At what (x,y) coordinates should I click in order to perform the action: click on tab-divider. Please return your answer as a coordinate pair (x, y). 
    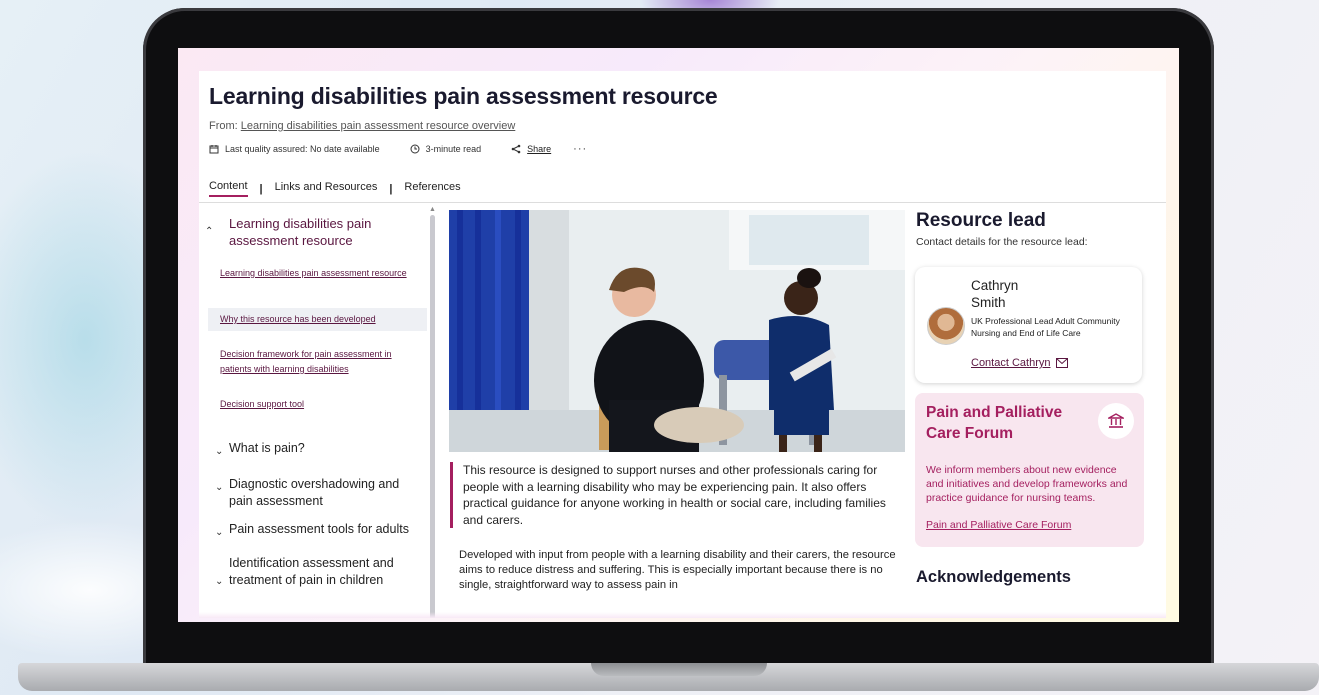
    Looking at the image, I should click on (682, 202).